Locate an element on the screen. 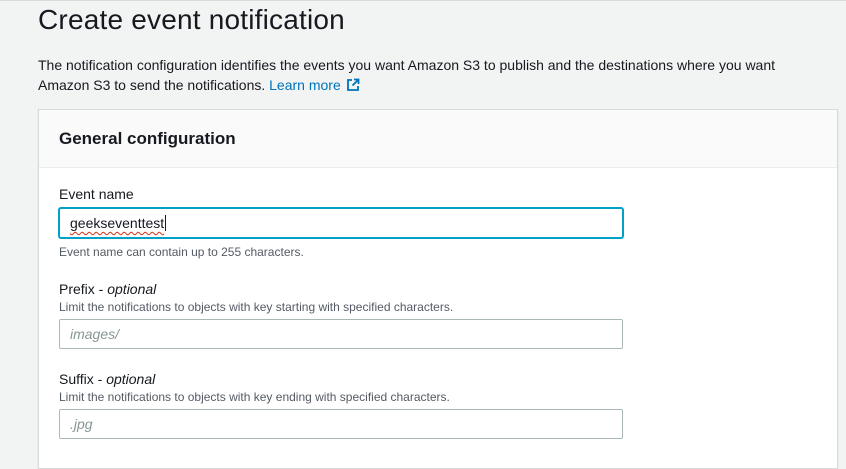  suffix-input is located at coordinates (341, 424).